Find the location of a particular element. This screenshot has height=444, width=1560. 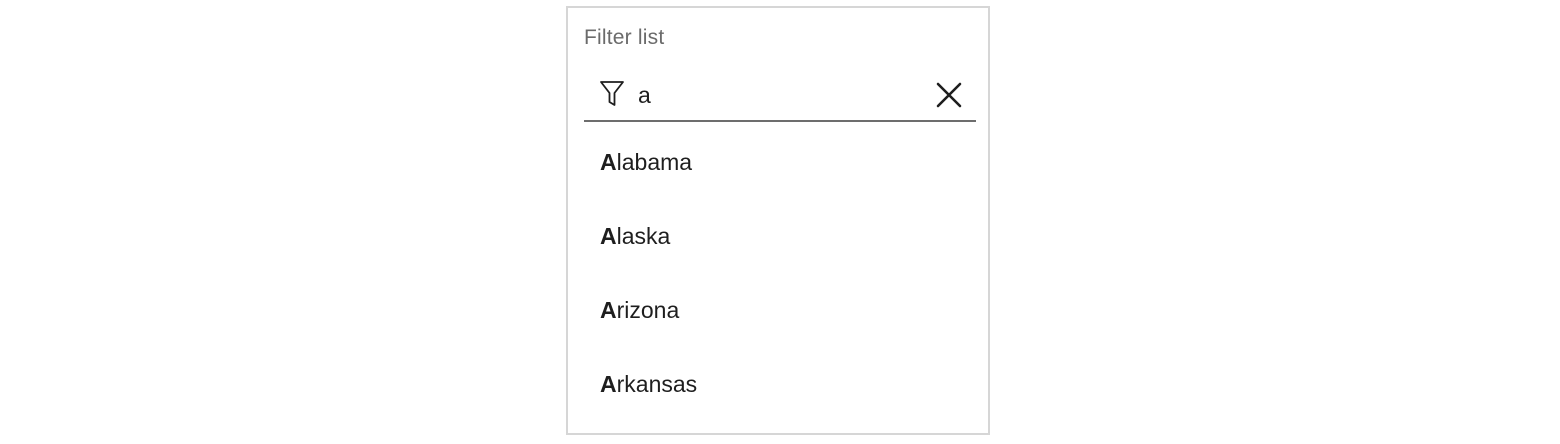

filter-search-input is located at coordinates (778, 95).